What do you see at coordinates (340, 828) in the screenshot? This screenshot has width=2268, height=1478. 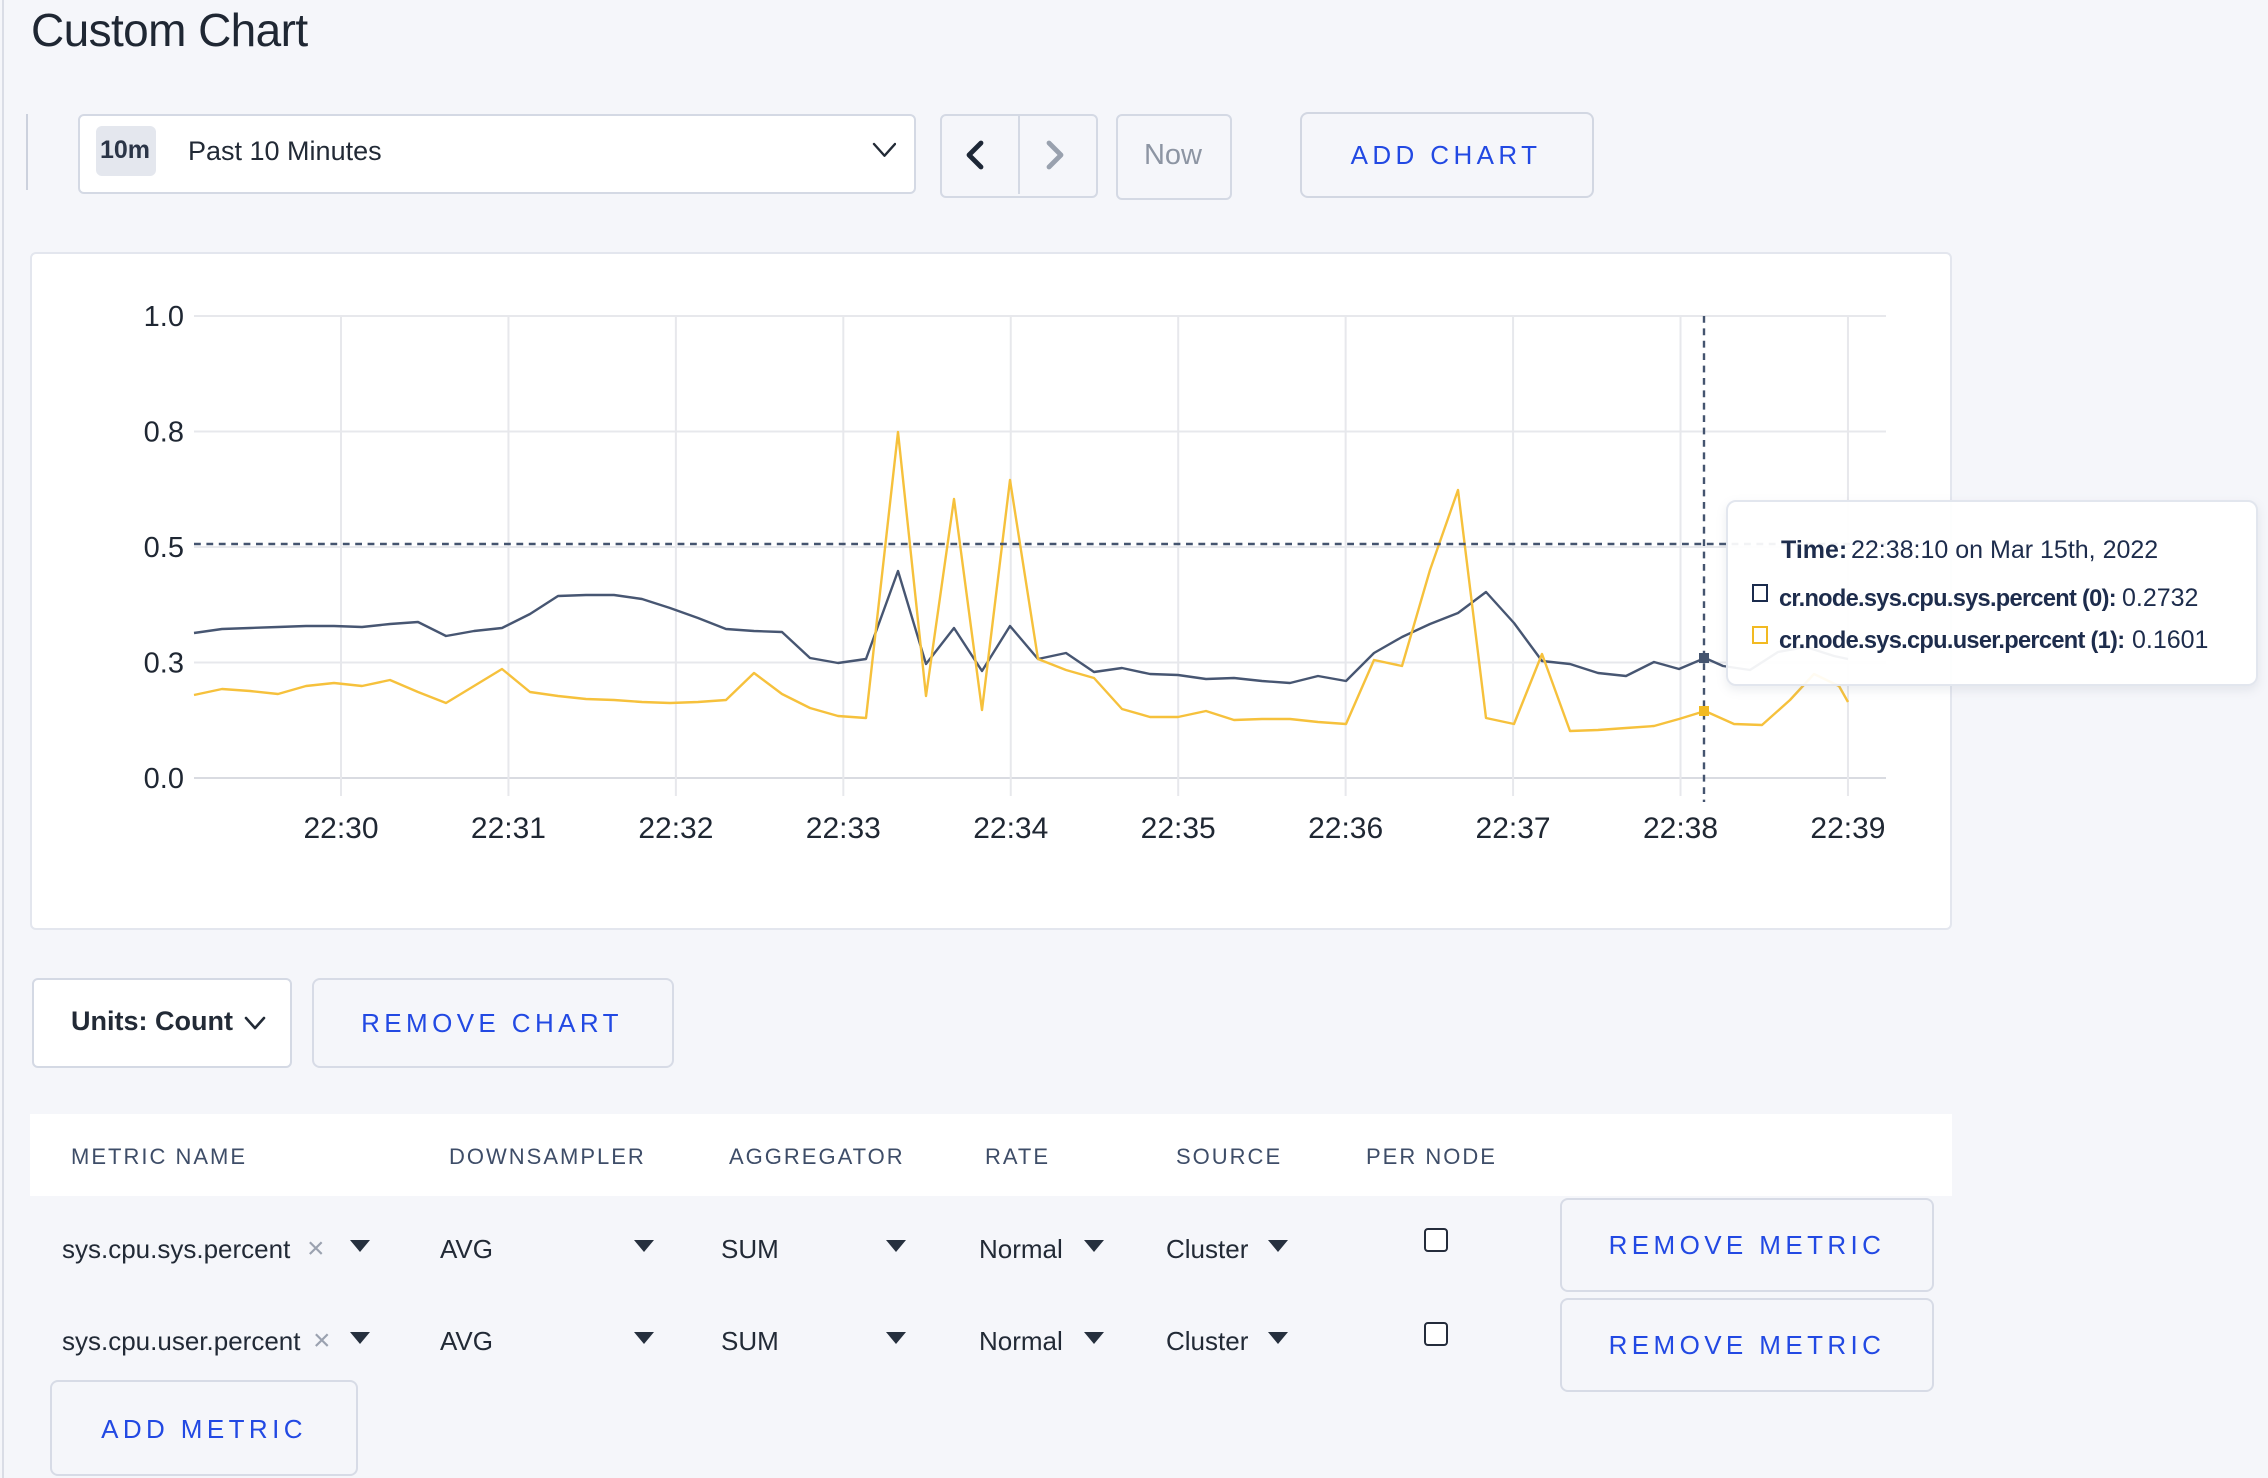 I see `svg-text: 22:30` at bounding box center [340, 828].